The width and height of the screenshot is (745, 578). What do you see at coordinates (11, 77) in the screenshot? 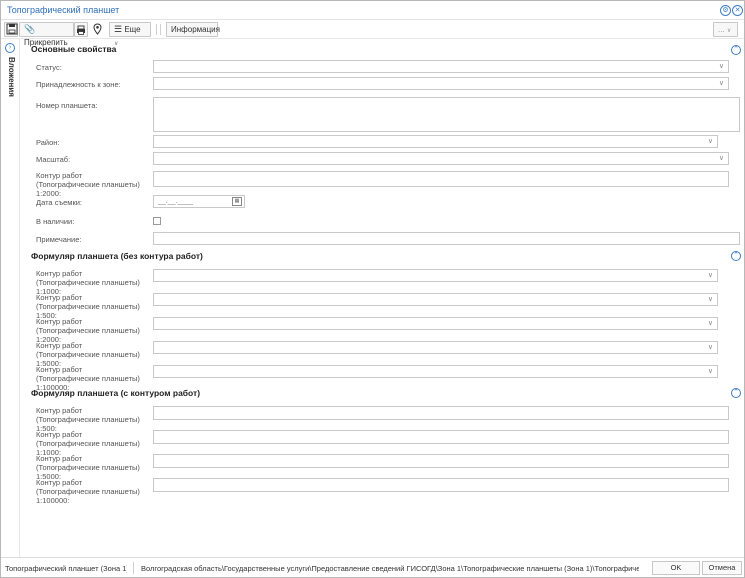
I see `attachments-tab-label: Вложения` at bounding box center [11, 77].